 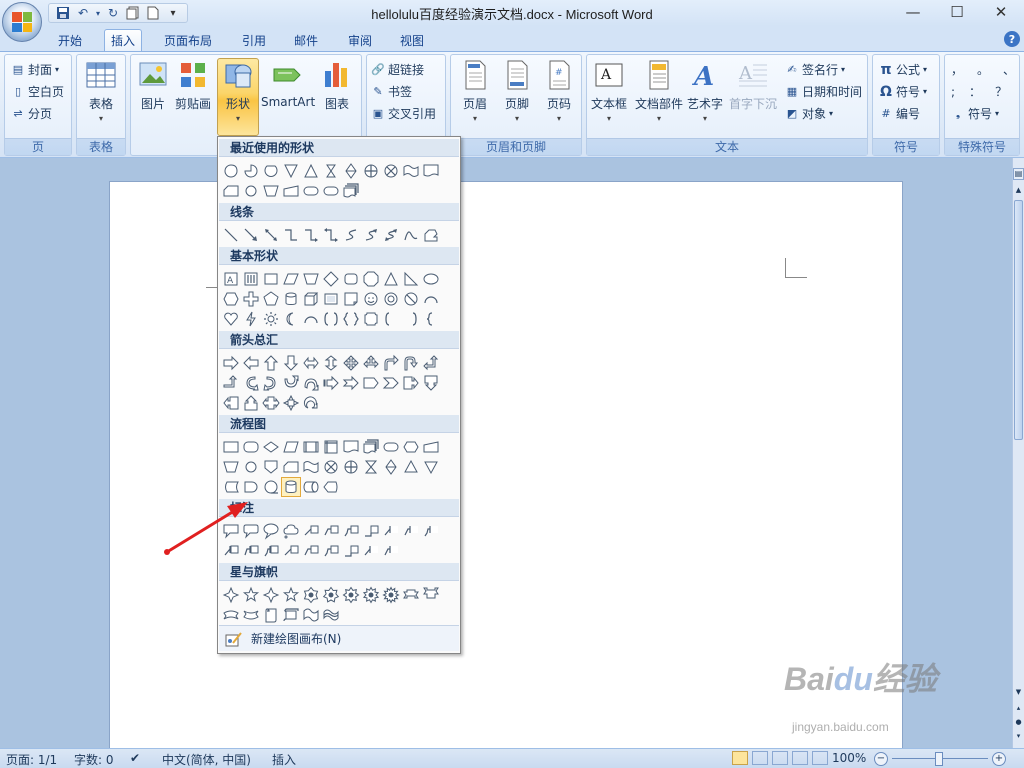 What do you see at coordinates (371, 235) in the screenshot?
I see `curveArrow-shape-icon` at bounding box center [371, 235].